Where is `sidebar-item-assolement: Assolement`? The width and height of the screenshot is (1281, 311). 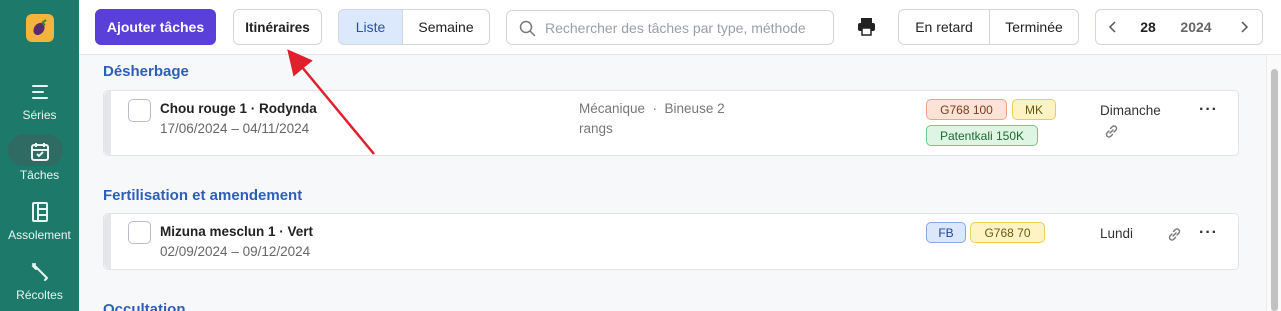 sidebar-item-assolement: Assolement is located at coordinates (39, 221).